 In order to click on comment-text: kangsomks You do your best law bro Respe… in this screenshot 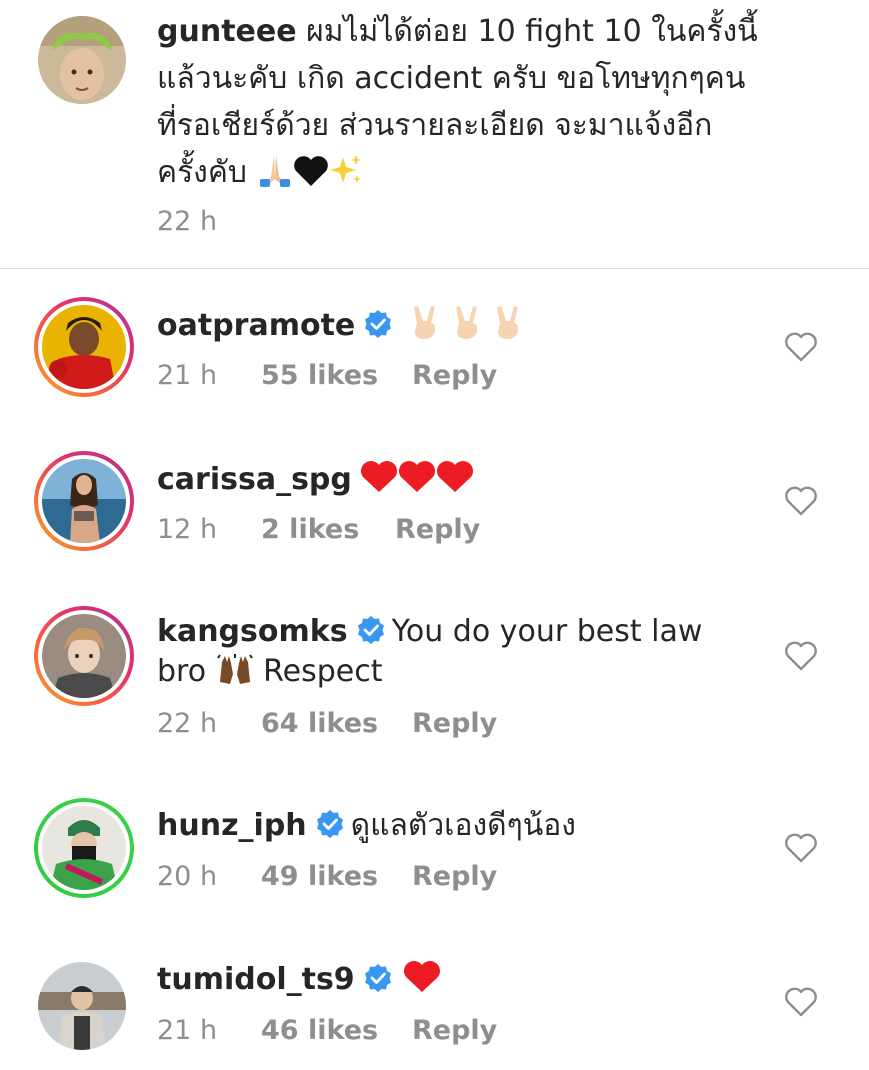, I will do `click(468, 654)`.